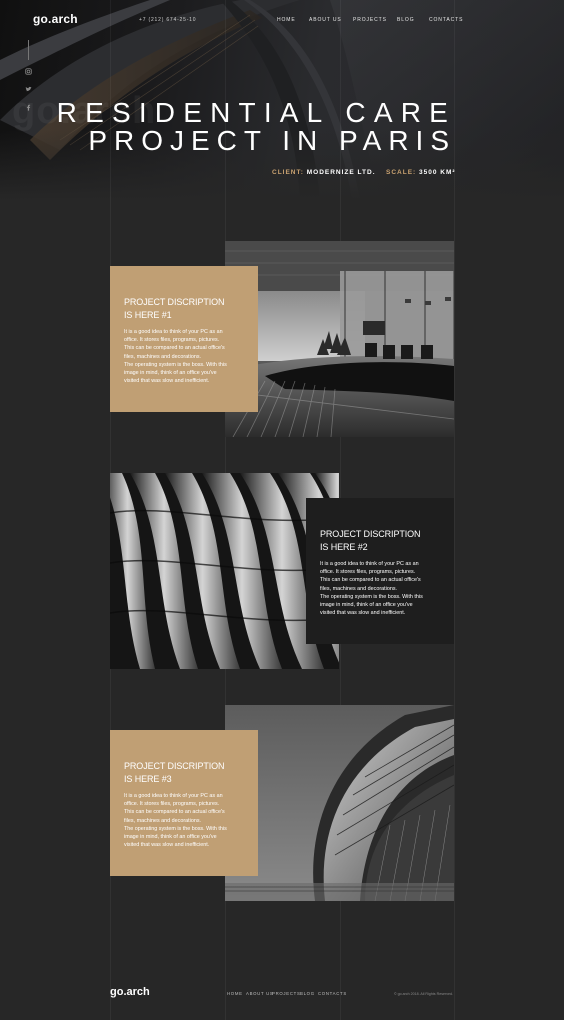  I want to click on client-meta: CLIENT: MODERNIZE LTD., so click(324, 172).